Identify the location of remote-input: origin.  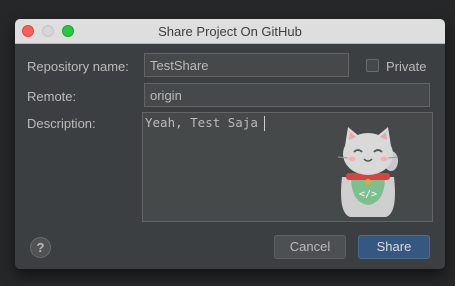
(287, 95).